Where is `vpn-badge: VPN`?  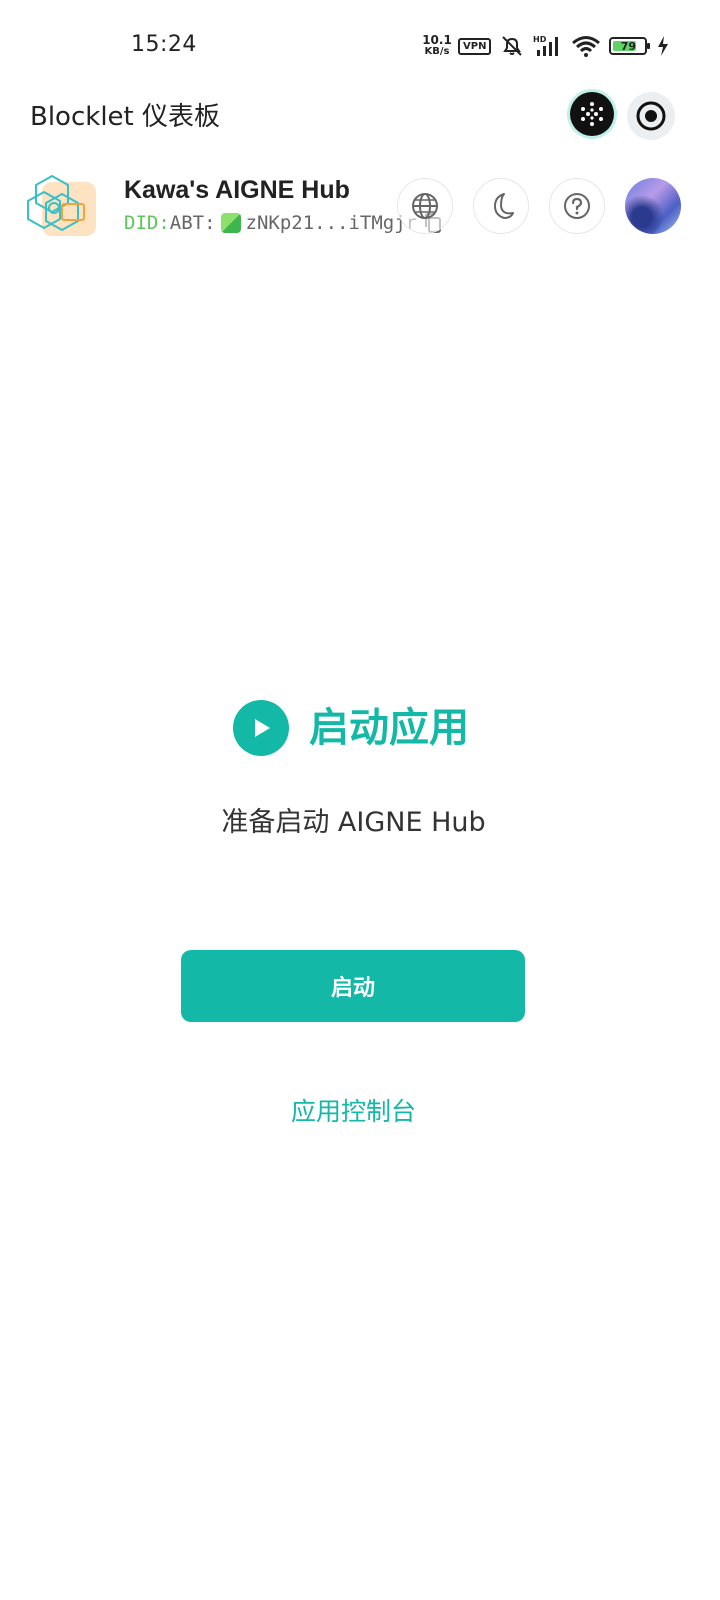 vpn-badge: VPN is located at coordinates (475, 46).